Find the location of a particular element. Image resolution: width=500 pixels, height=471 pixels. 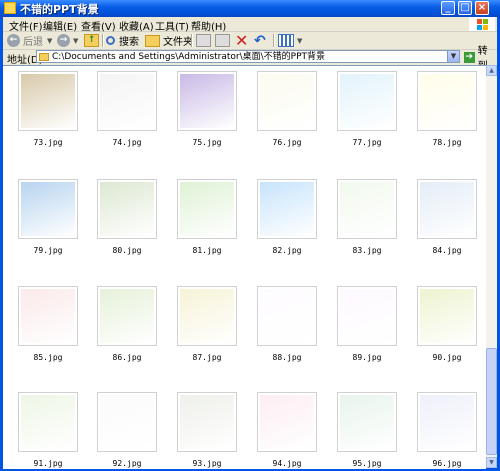

copy-to-icon is located at coordinates (222, 40).